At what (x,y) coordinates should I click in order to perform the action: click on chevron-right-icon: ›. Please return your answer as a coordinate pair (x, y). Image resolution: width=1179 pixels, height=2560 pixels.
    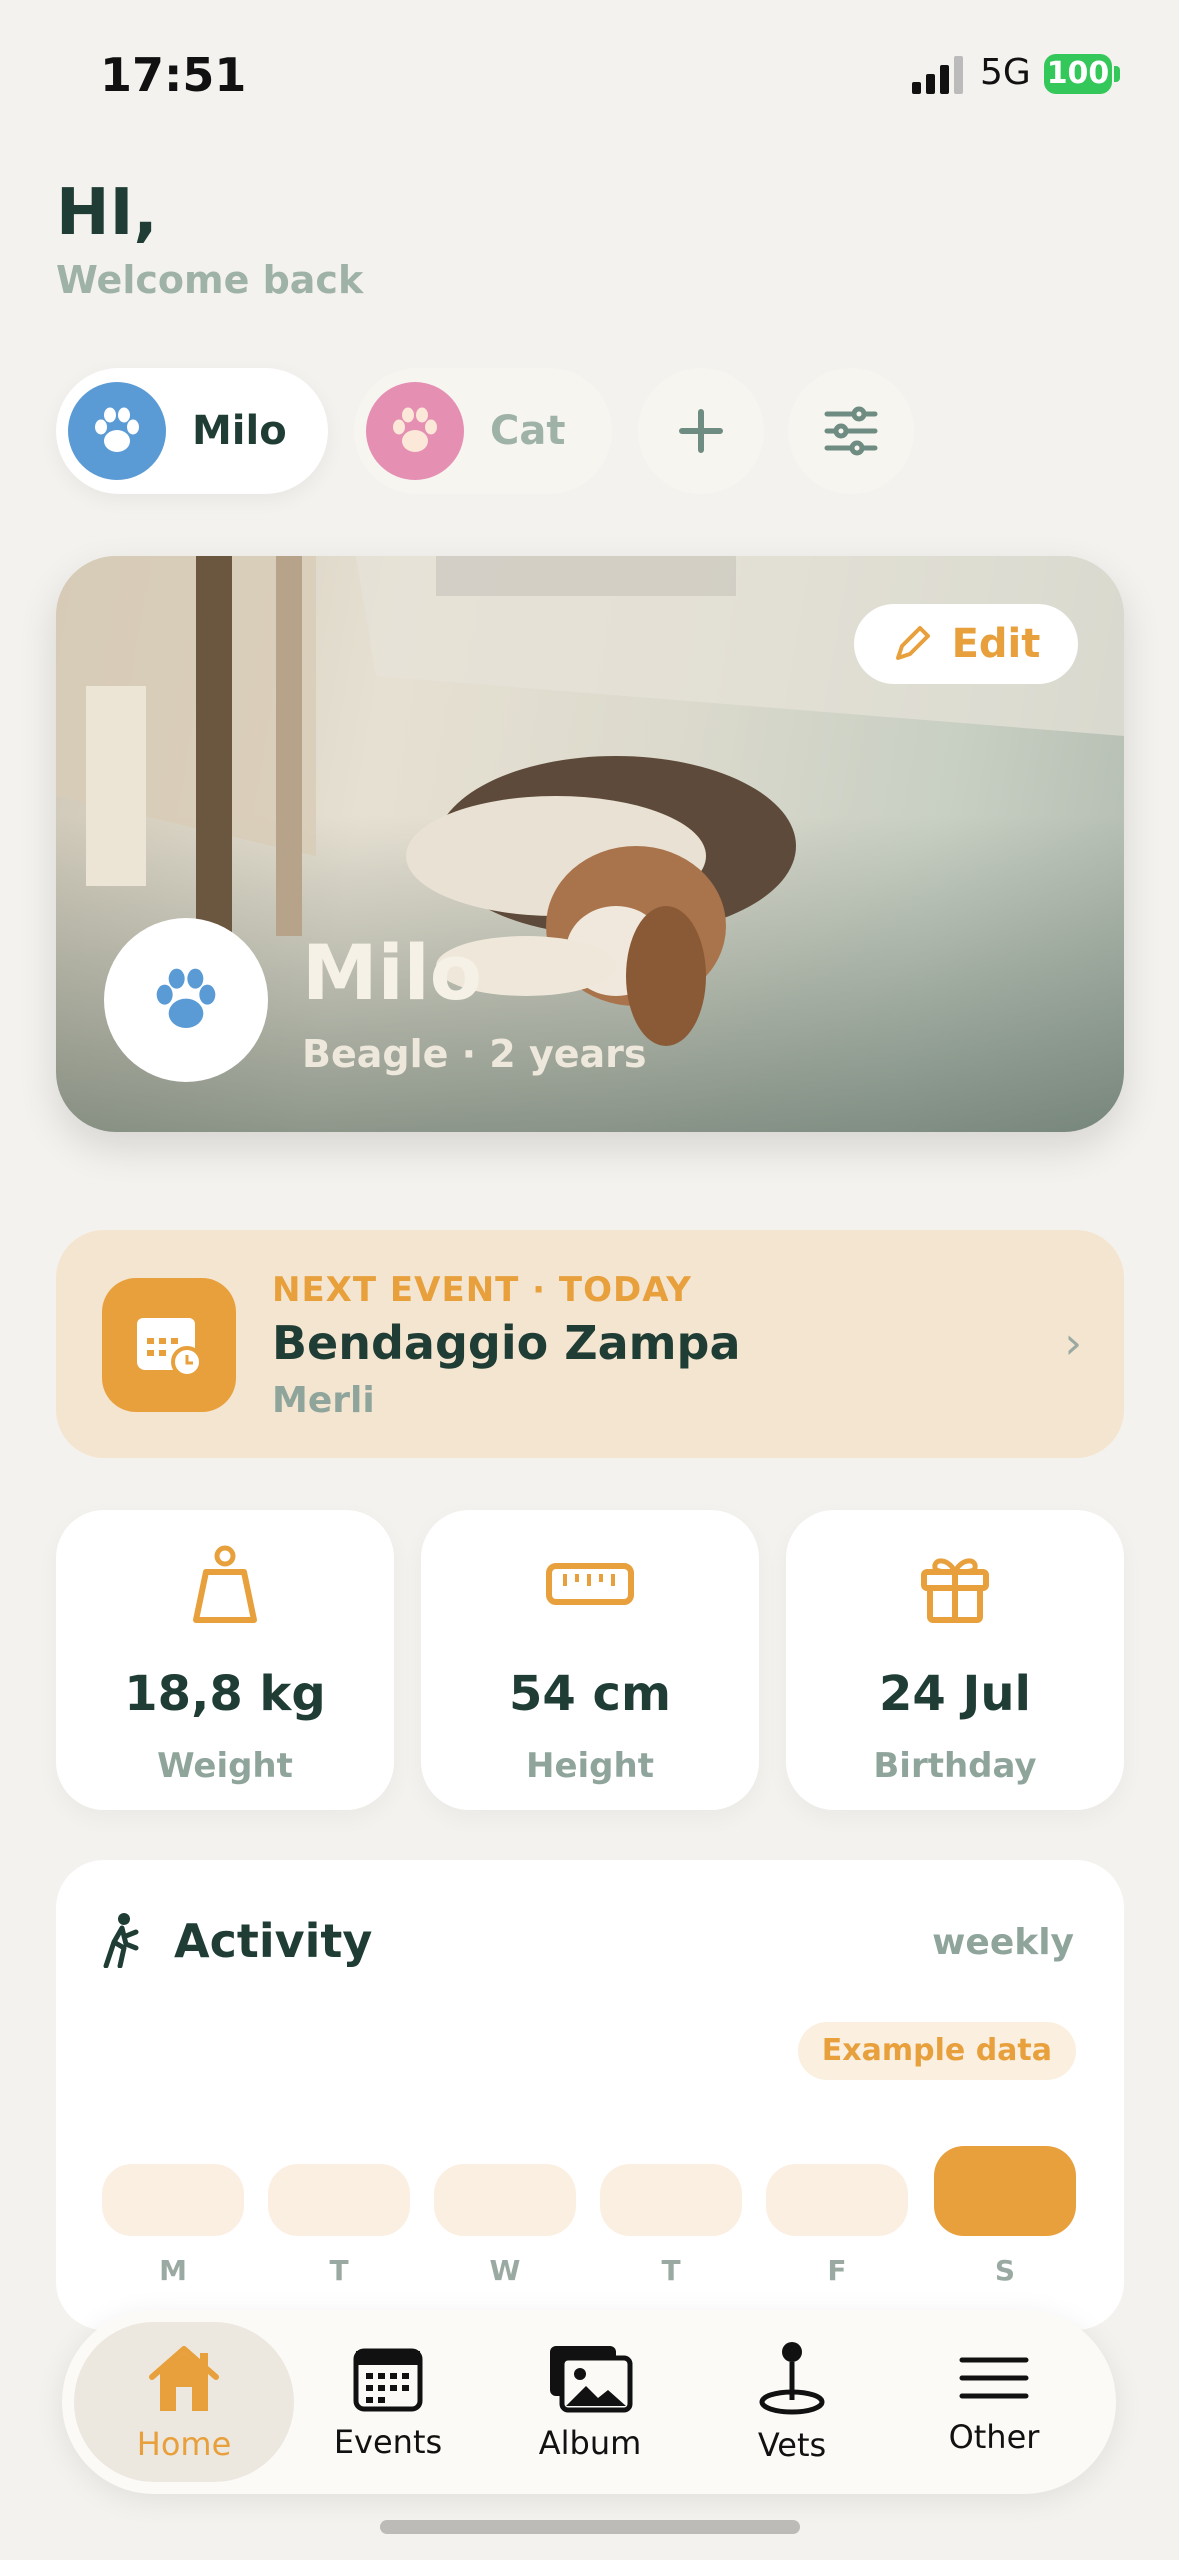
    Looking at the image, I should click on (1073, 1343).